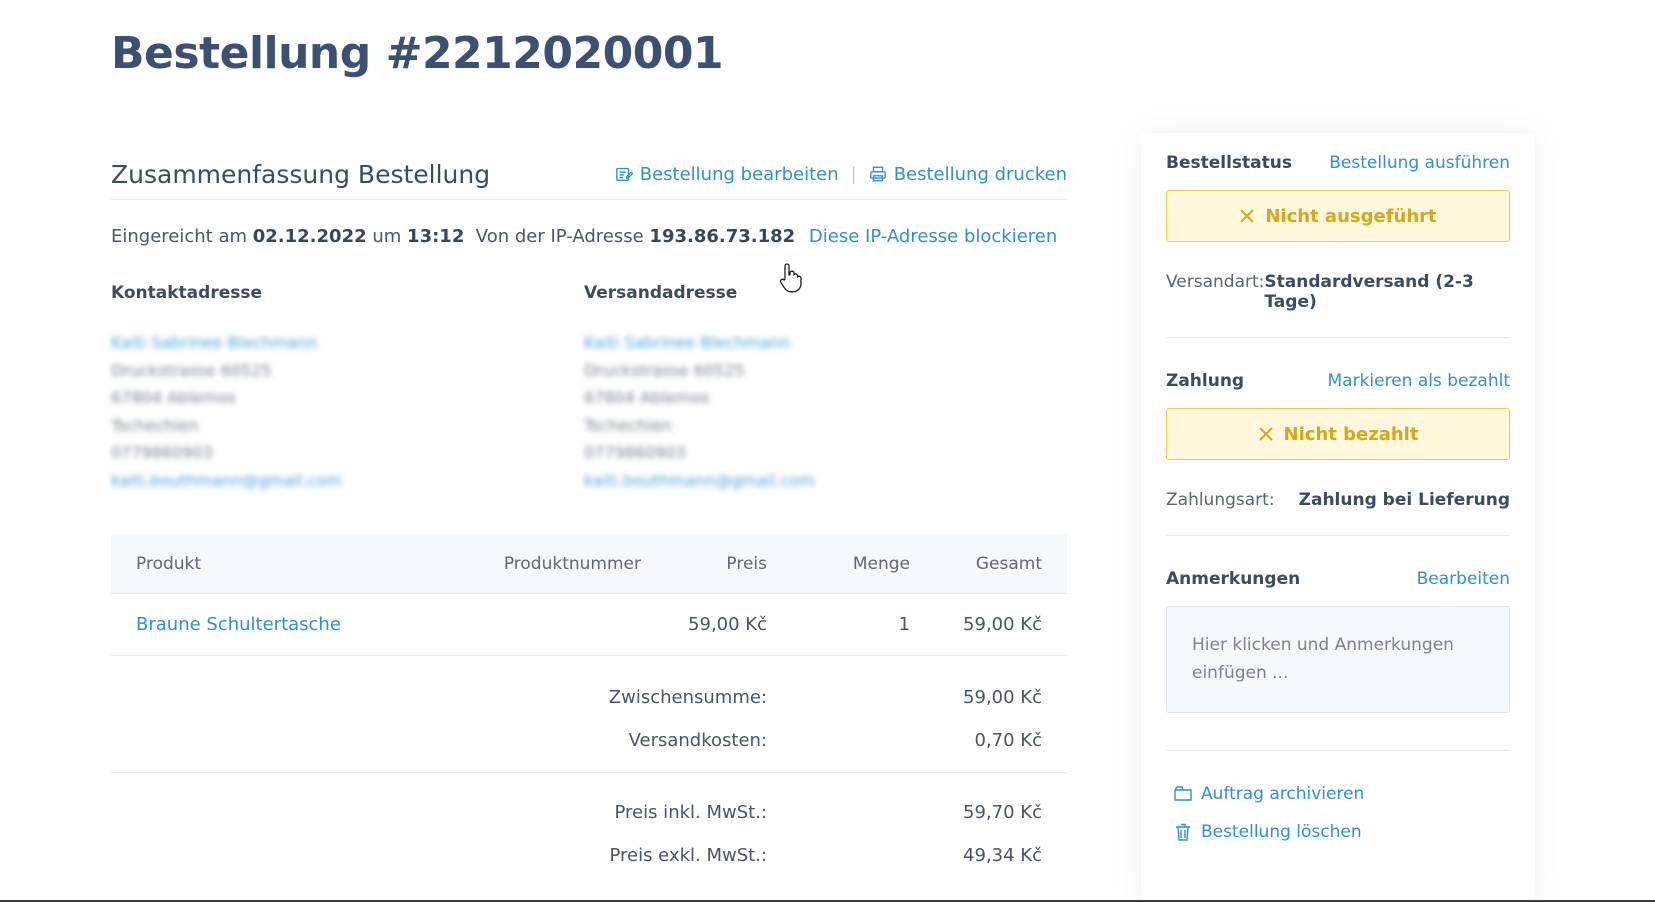 Image resolution: width=1655 pixels, height=902 pixels. Describe the element at coordinates (1215, 282) in the screenshot. I see `shipping-method-label: Versandart:` at that location.